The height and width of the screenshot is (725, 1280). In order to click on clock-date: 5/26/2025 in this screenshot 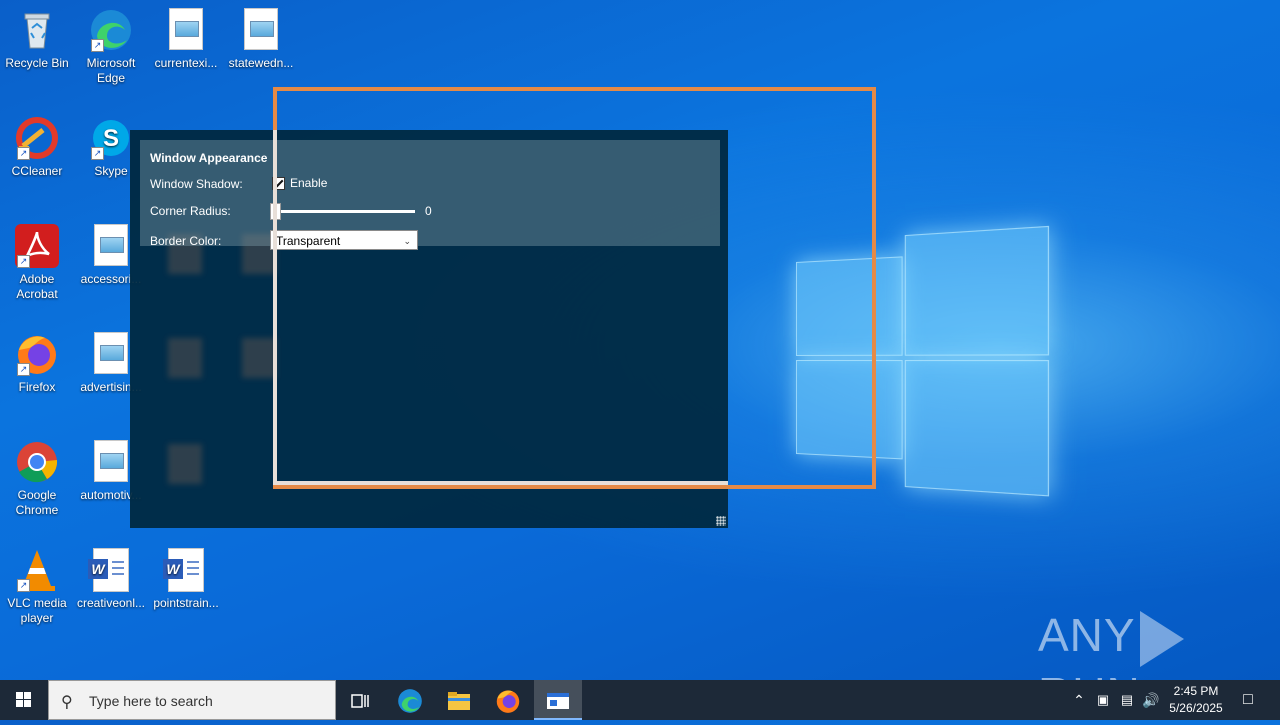, I will do `click(1196, 708)`.